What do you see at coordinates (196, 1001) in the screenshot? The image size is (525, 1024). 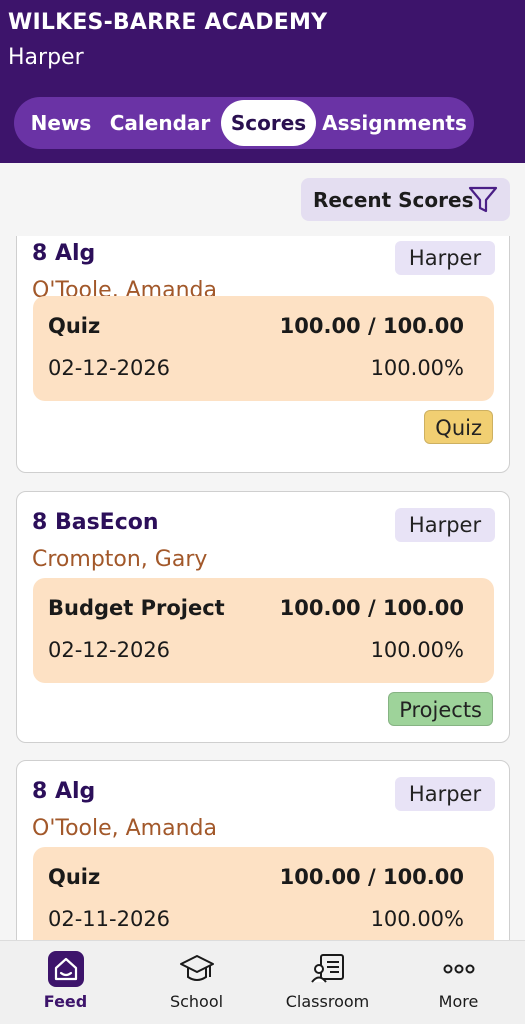 I see `nav-label: School` at bounding box center [196, 1001].